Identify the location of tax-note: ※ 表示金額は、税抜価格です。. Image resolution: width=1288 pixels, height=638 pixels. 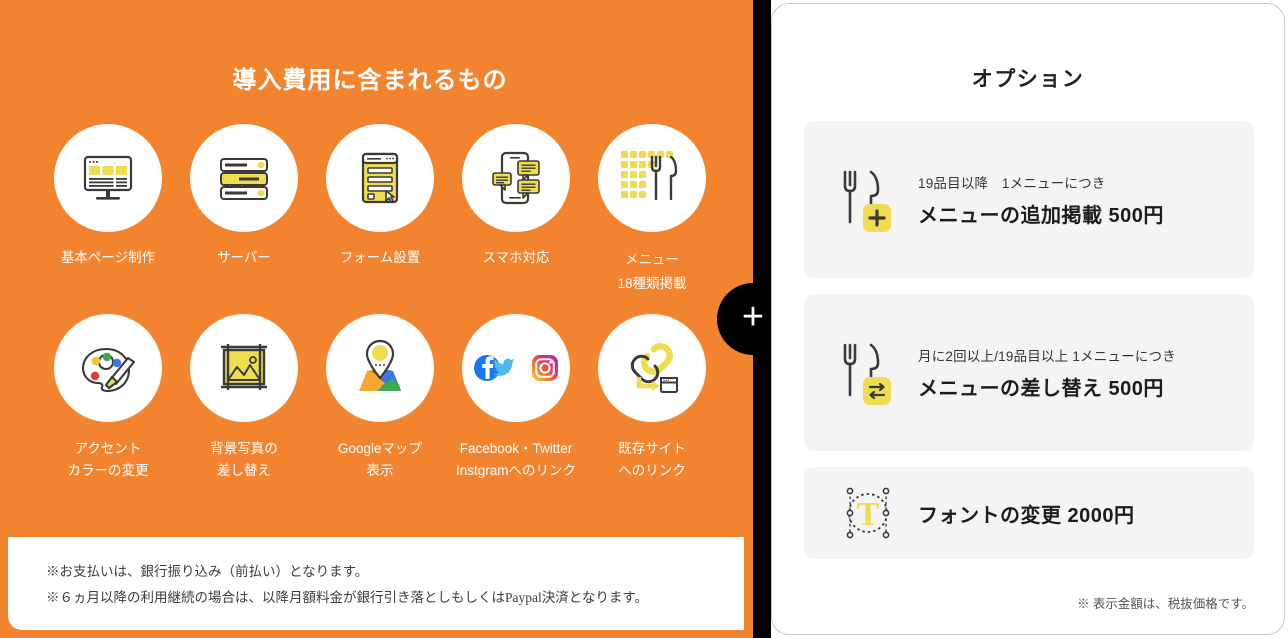
(1165, 604).